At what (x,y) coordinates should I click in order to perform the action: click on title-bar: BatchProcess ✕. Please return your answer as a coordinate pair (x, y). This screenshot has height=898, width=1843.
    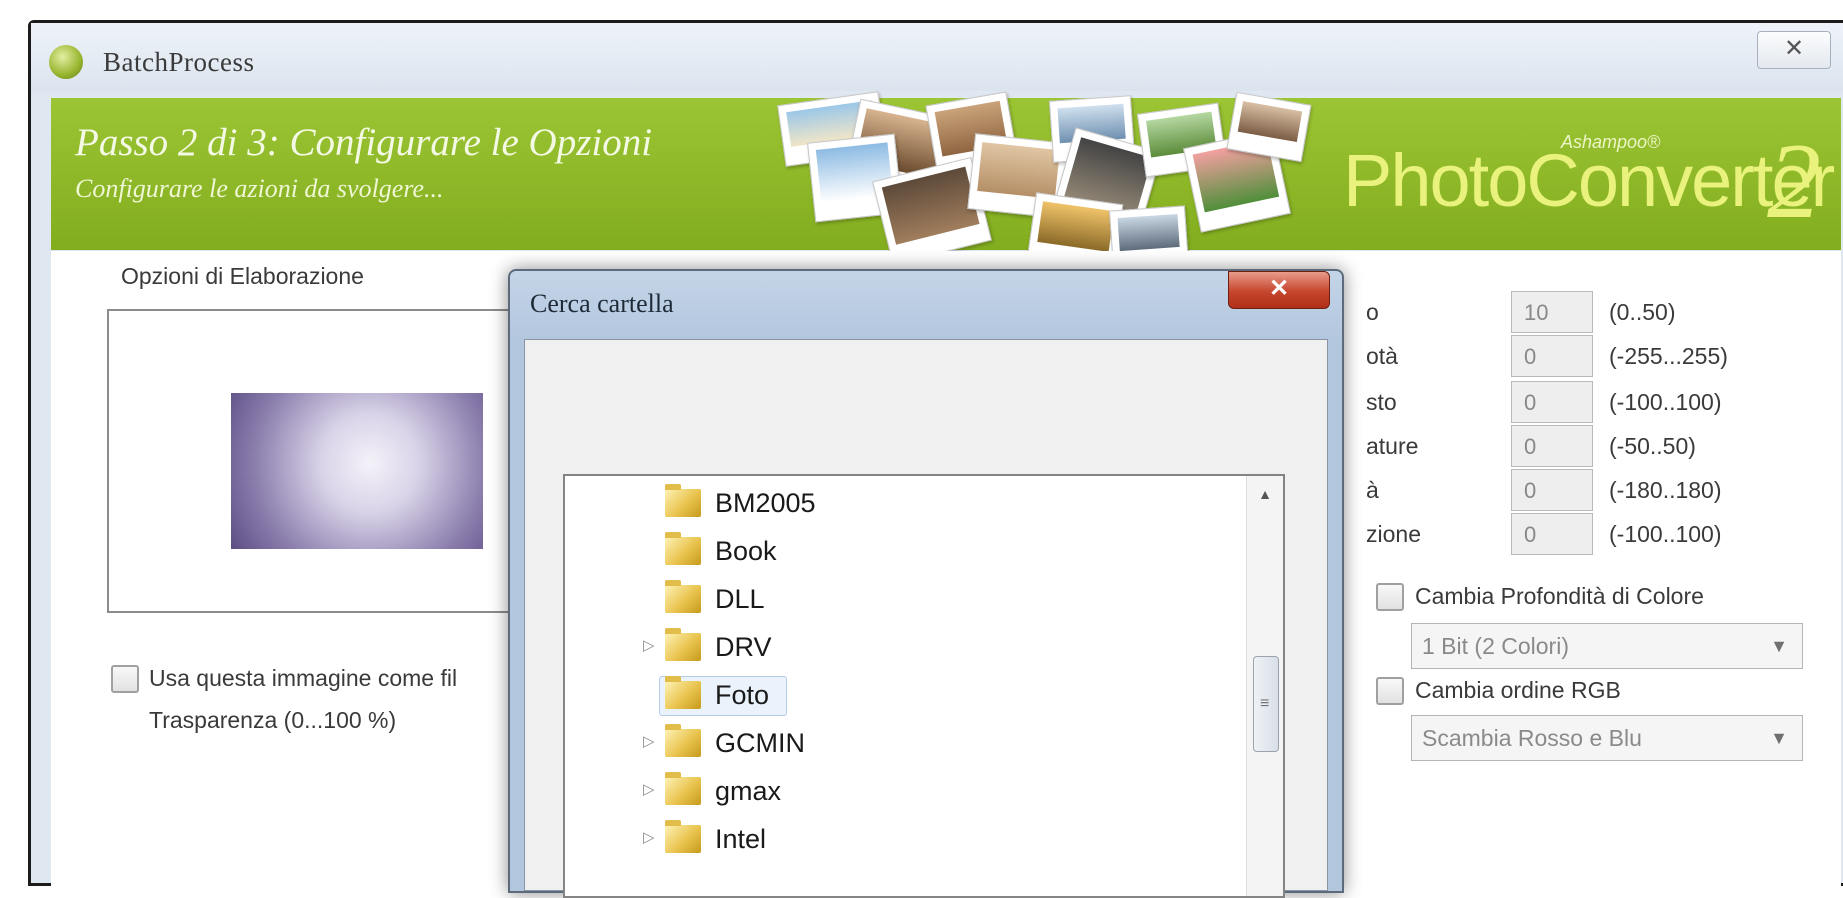
    Looking at the image, I should click on (937, 57).